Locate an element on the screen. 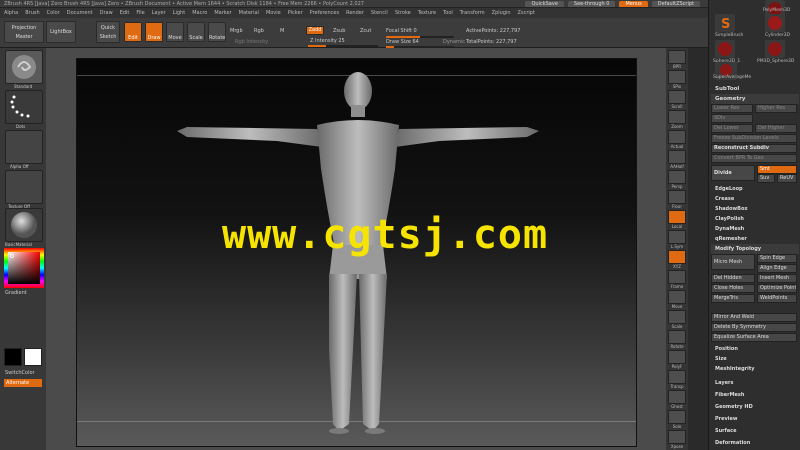 The width and height of the screenshot is (800, 450). meshintegrity-section: MeshIntegrity is located at coordinates (755, 369).